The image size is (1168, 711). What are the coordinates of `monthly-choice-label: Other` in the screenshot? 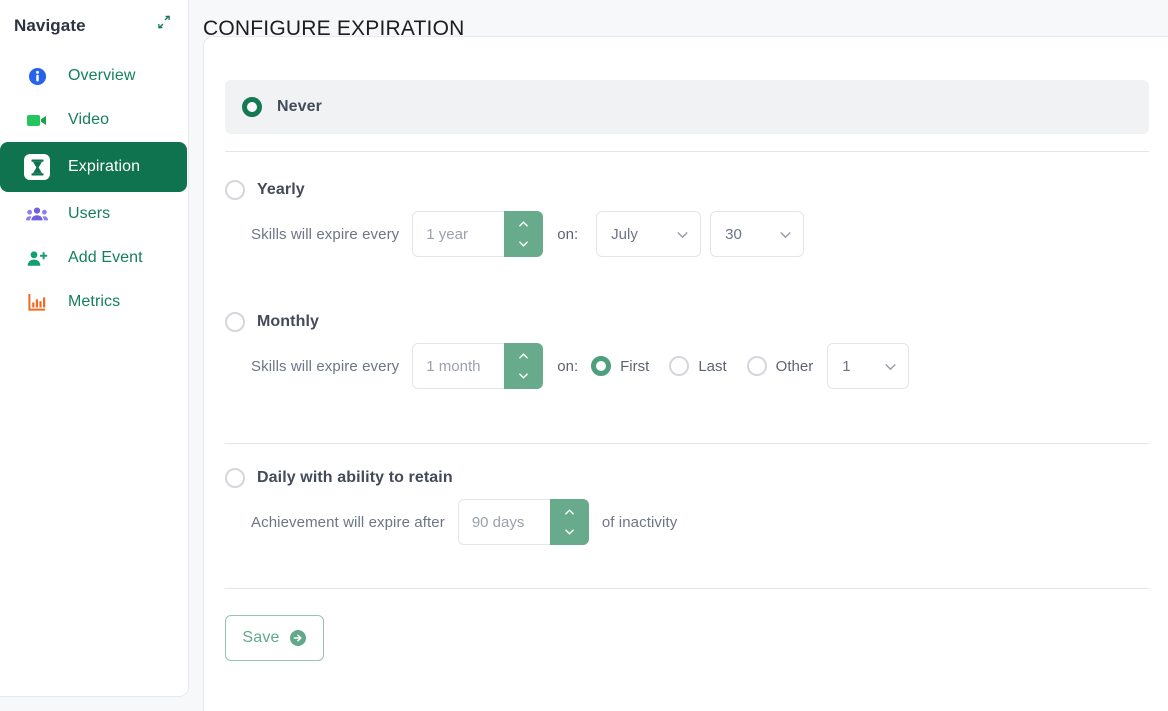 It's located at (794, 366).